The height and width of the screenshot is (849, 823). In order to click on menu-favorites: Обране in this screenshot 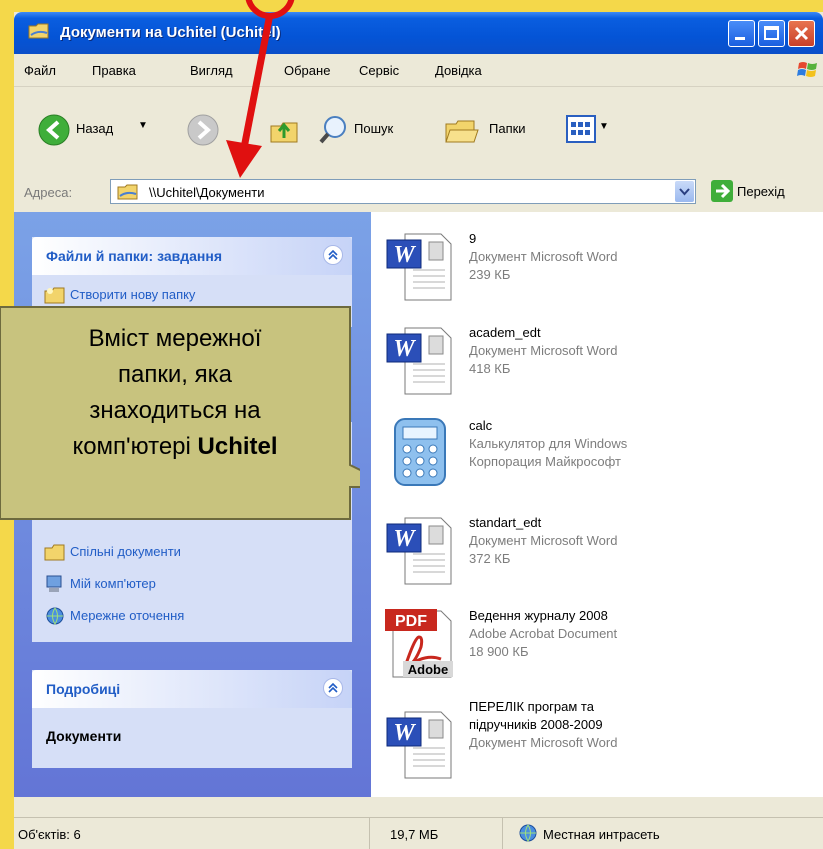, I will do `click(307, 70)`.